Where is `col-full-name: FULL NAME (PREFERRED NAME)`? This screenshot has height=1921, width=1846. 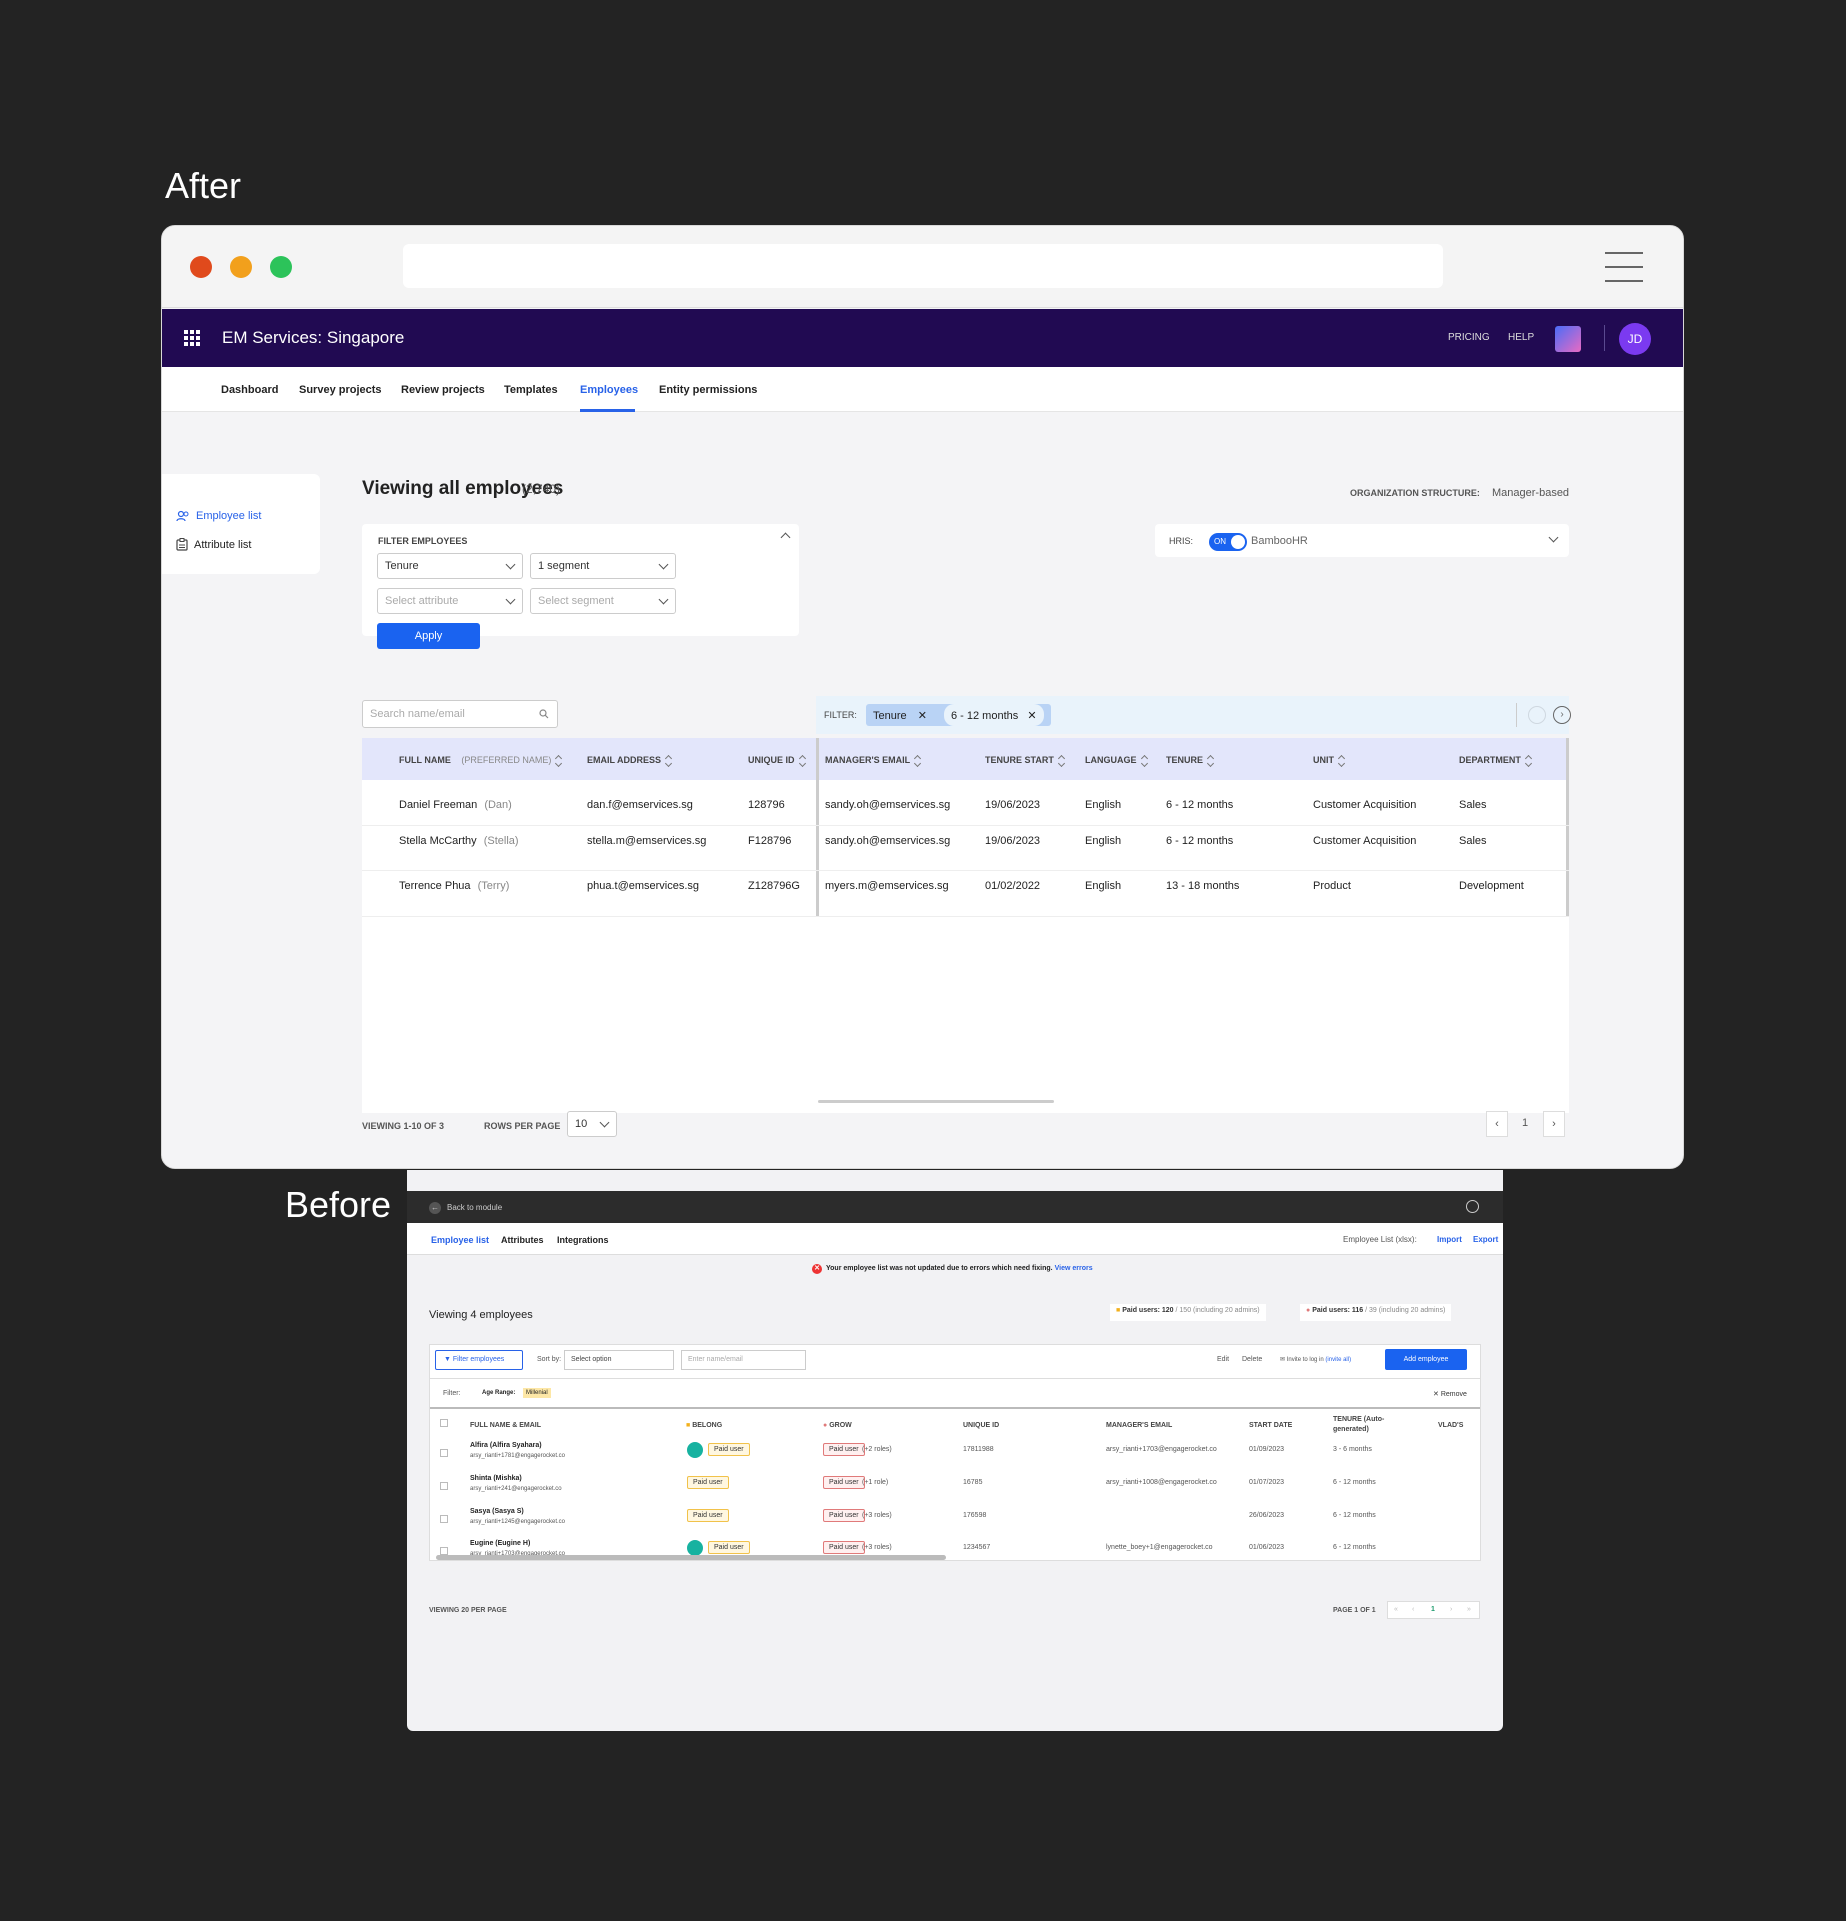
col-full-name: FULL NAME (PREFERRED NAME) is located at coordinates (480, 760).